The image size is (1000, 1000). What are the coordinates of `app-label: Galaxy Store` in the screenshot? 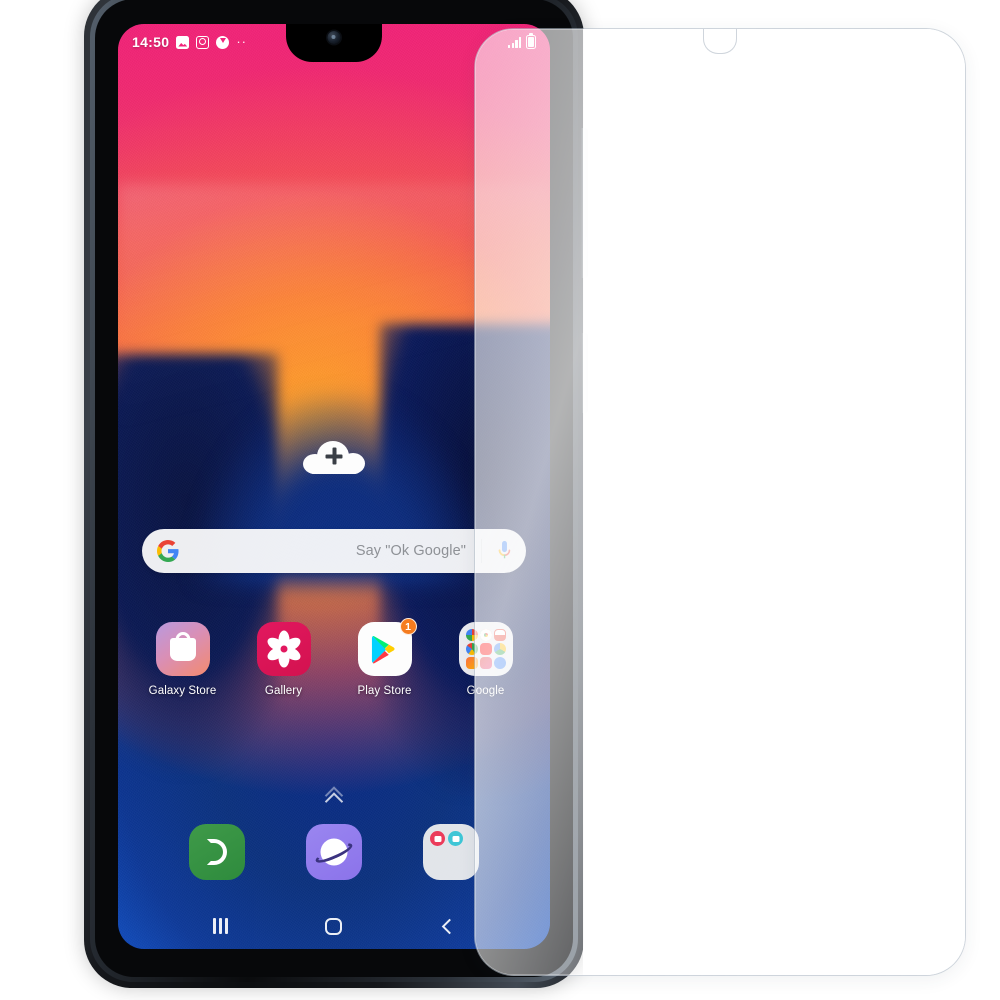 It's located at (182, 691).